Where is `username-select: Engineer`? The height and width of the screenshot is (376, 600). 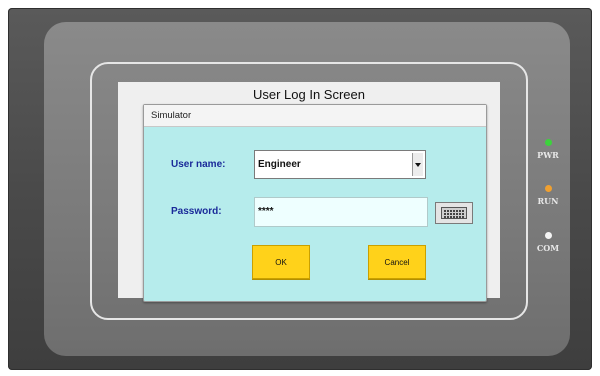 username-select: Engineer is located at coordinates (340, 164).